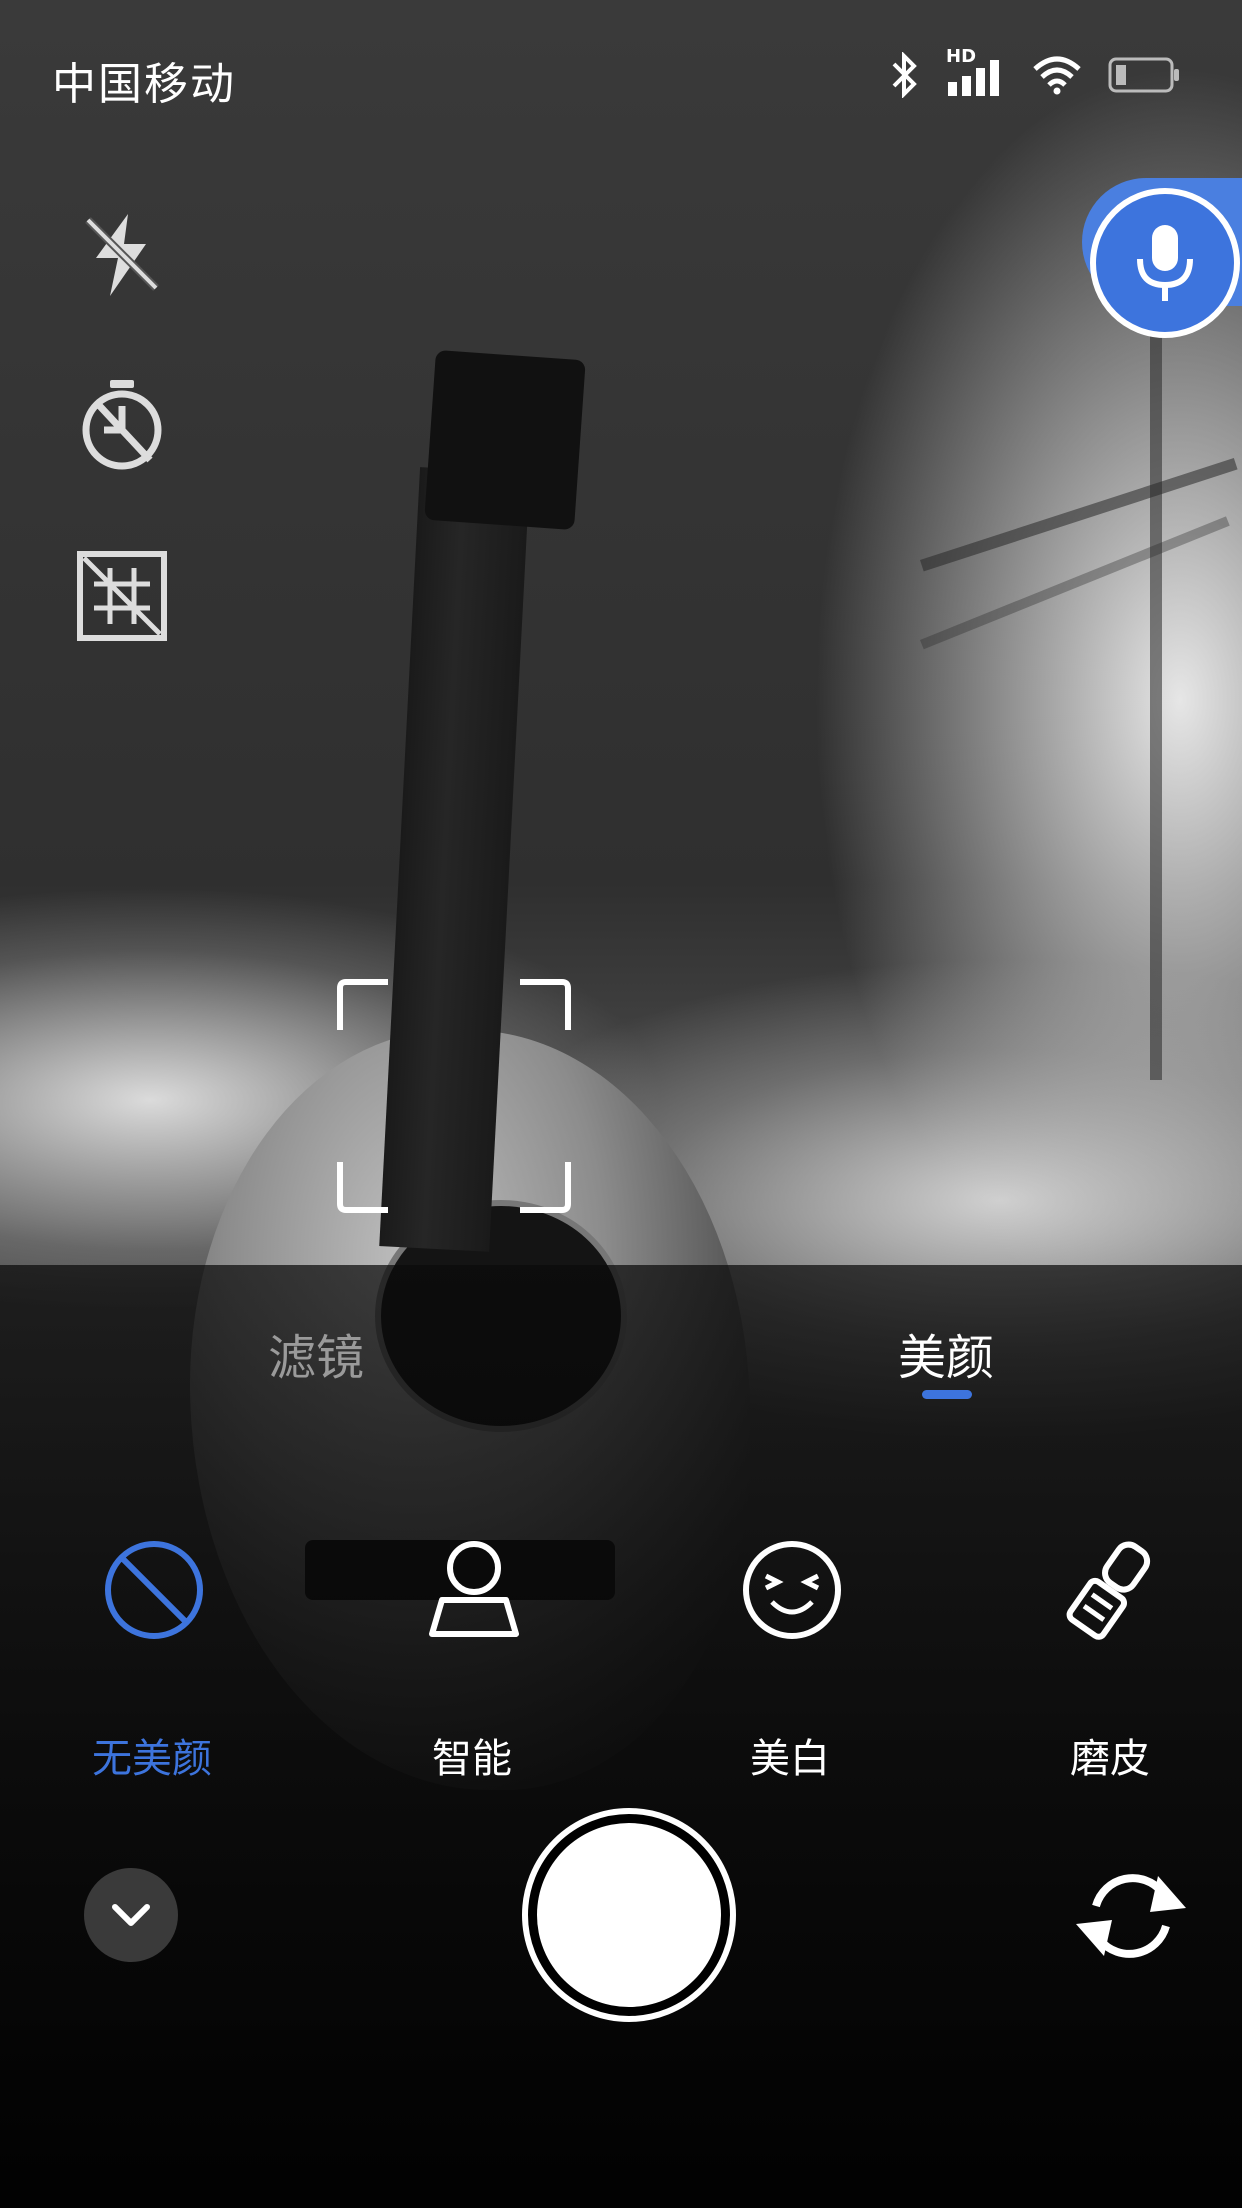 The height and width of the screenshot is (2208, 1242). I want to click on collapse-panel-button, so click(131, 1915).